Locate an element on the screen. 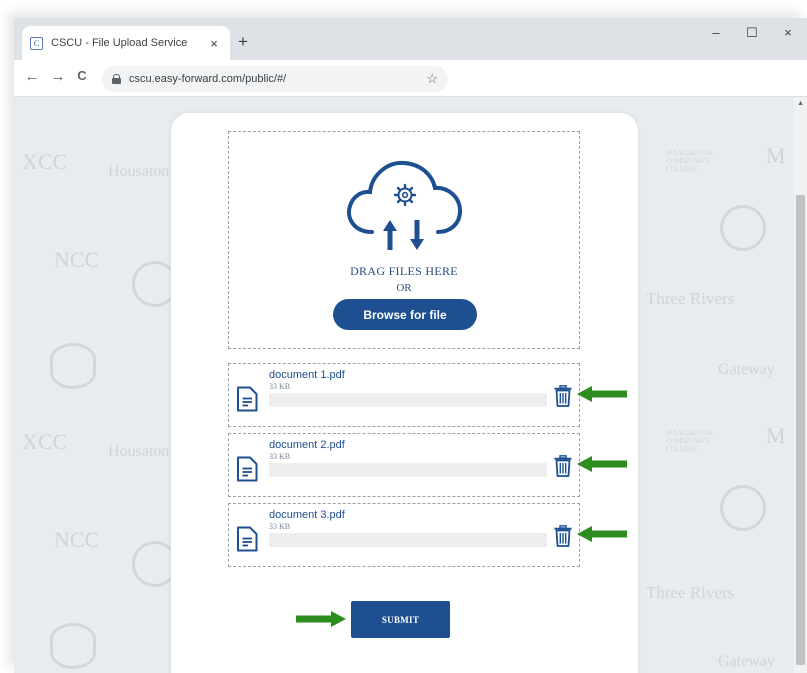  bg-logo-housatonic: Housatonic is located at coordinates (144, 171).